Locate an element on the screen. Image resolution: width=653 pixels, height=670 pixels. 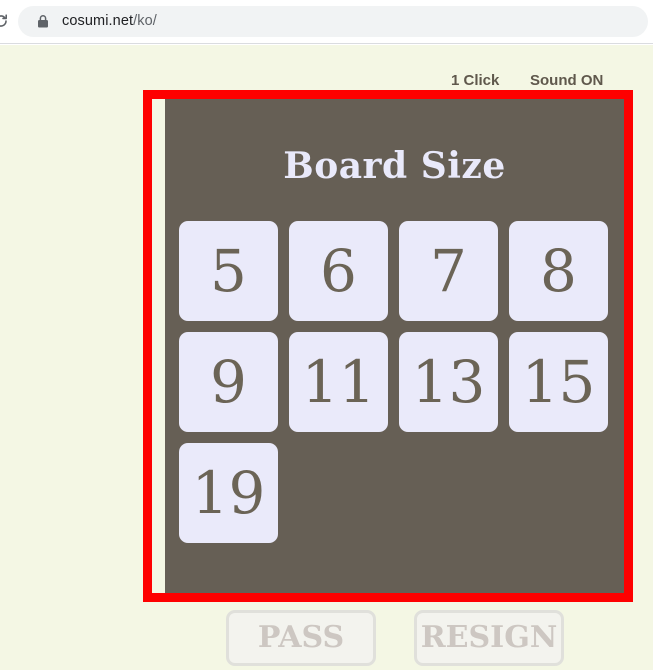
board-size-row: 9 11 13 15 is located at coordinates (399, 382).